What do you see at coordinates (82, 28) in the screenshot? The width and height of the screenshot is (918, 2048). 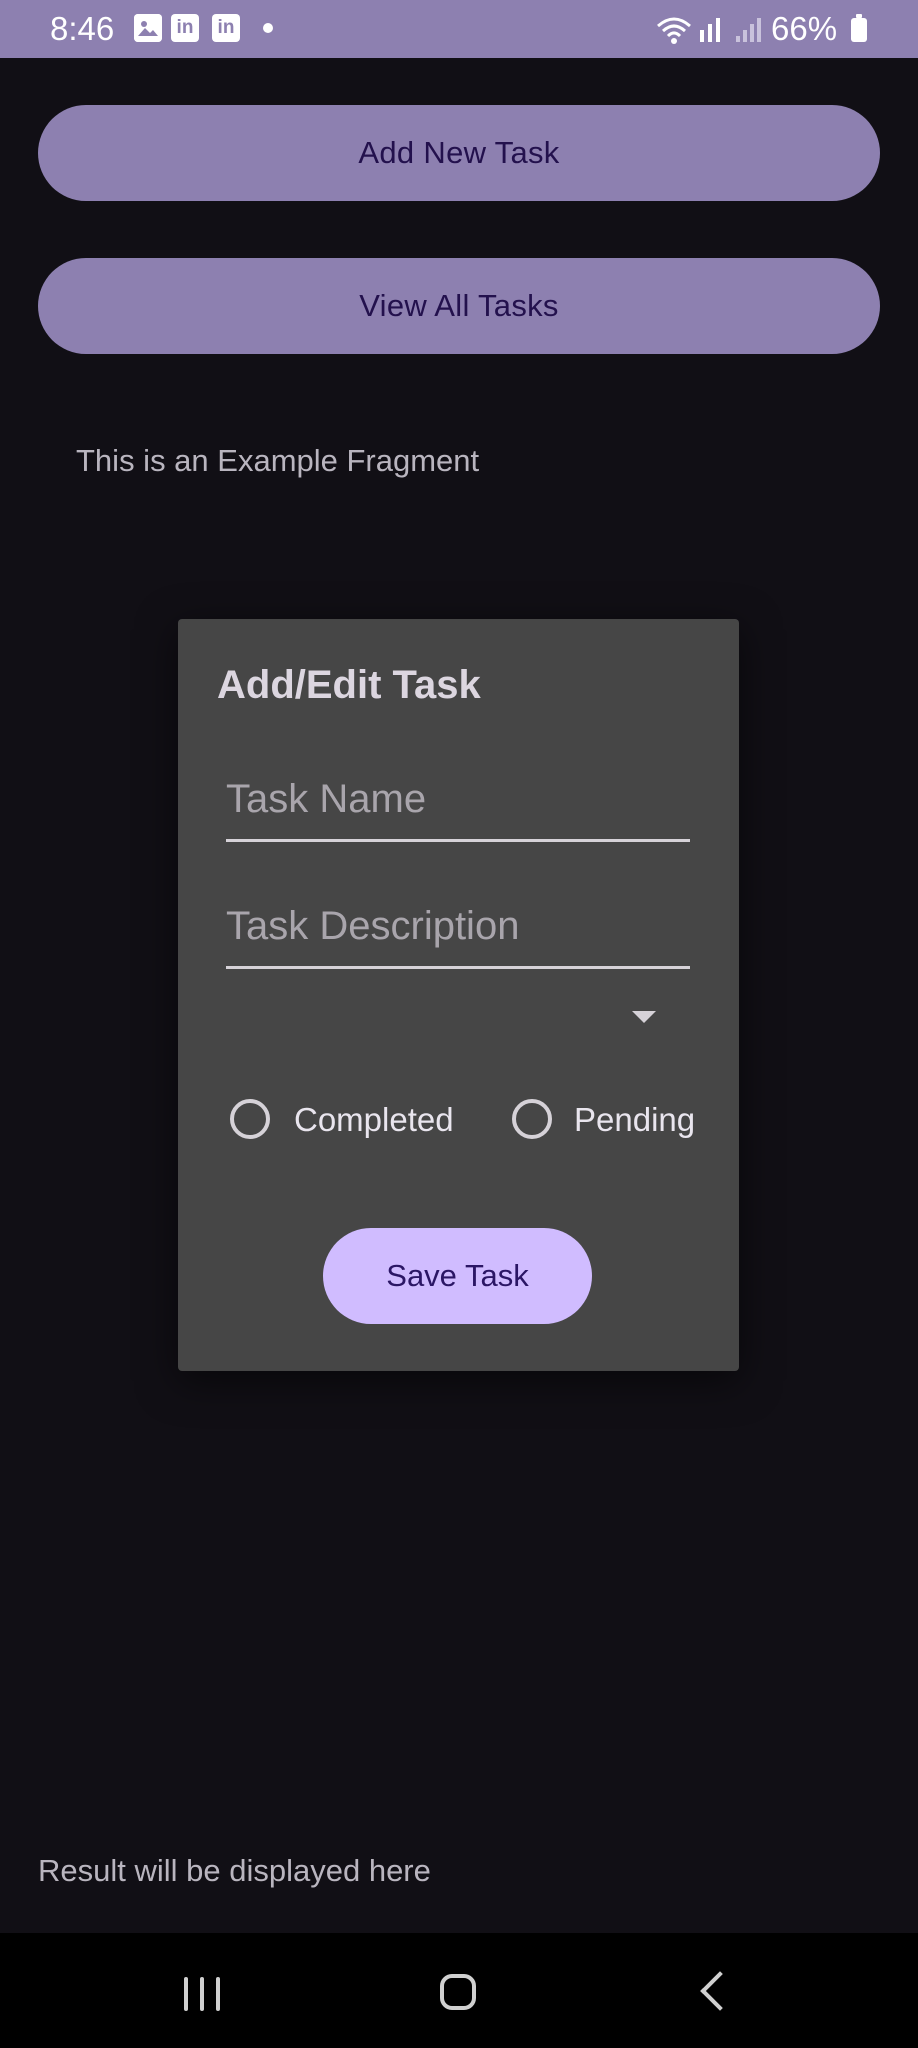 I see `status-time: 8:46` at bounding box center [82, 28].